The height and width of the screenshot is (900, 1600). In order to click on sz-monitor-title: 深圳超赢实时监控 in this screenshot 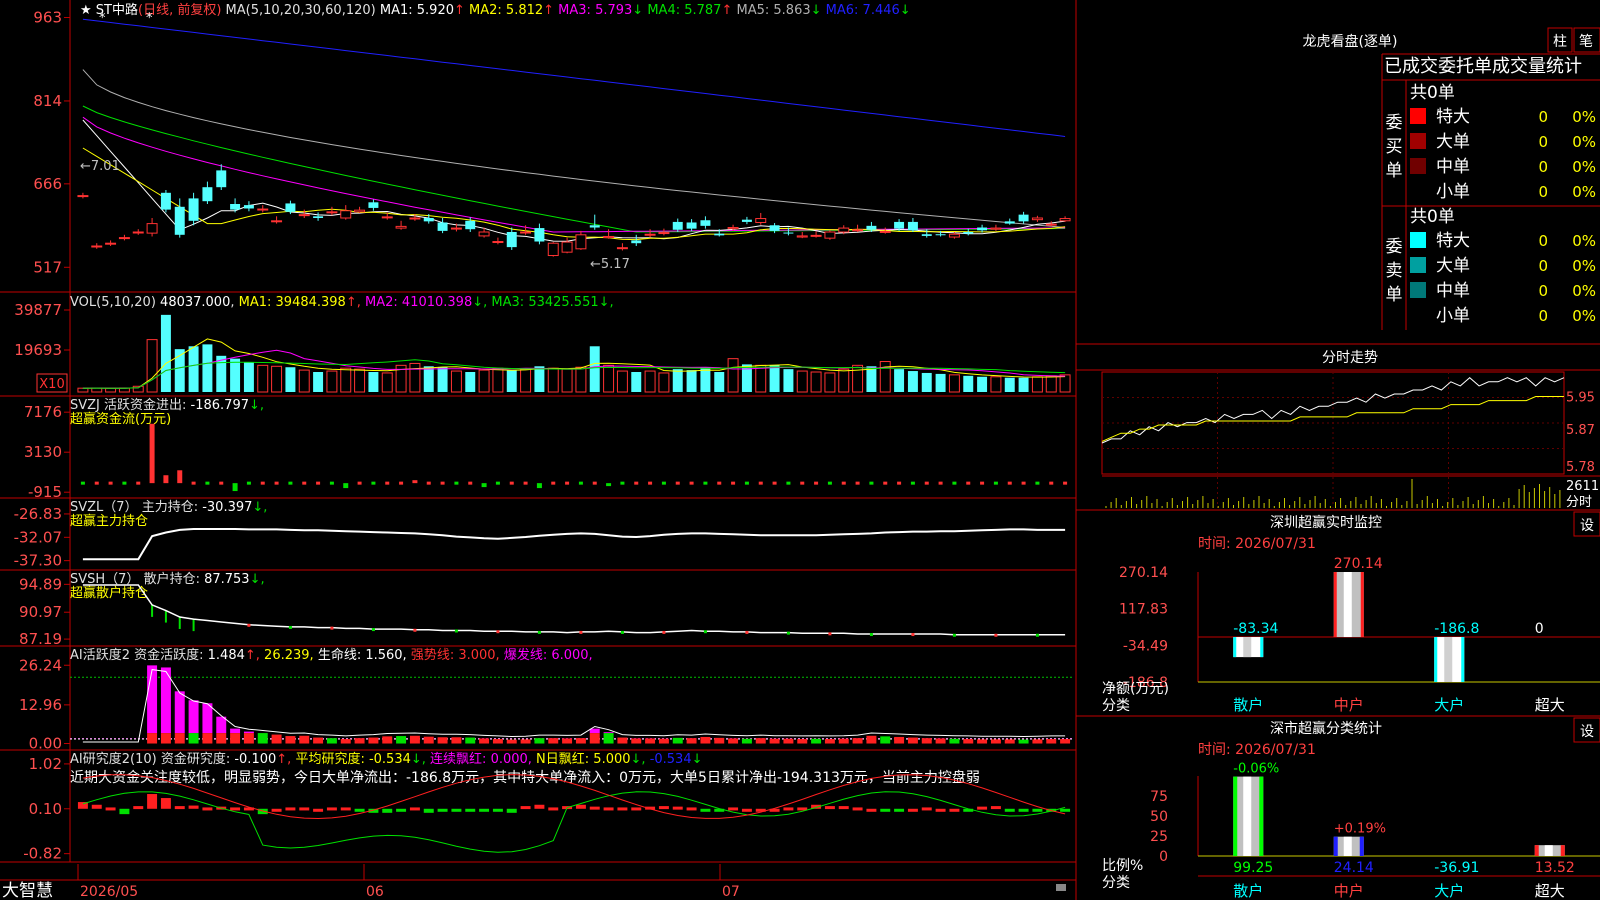, I will do `click(1326, 522)`.